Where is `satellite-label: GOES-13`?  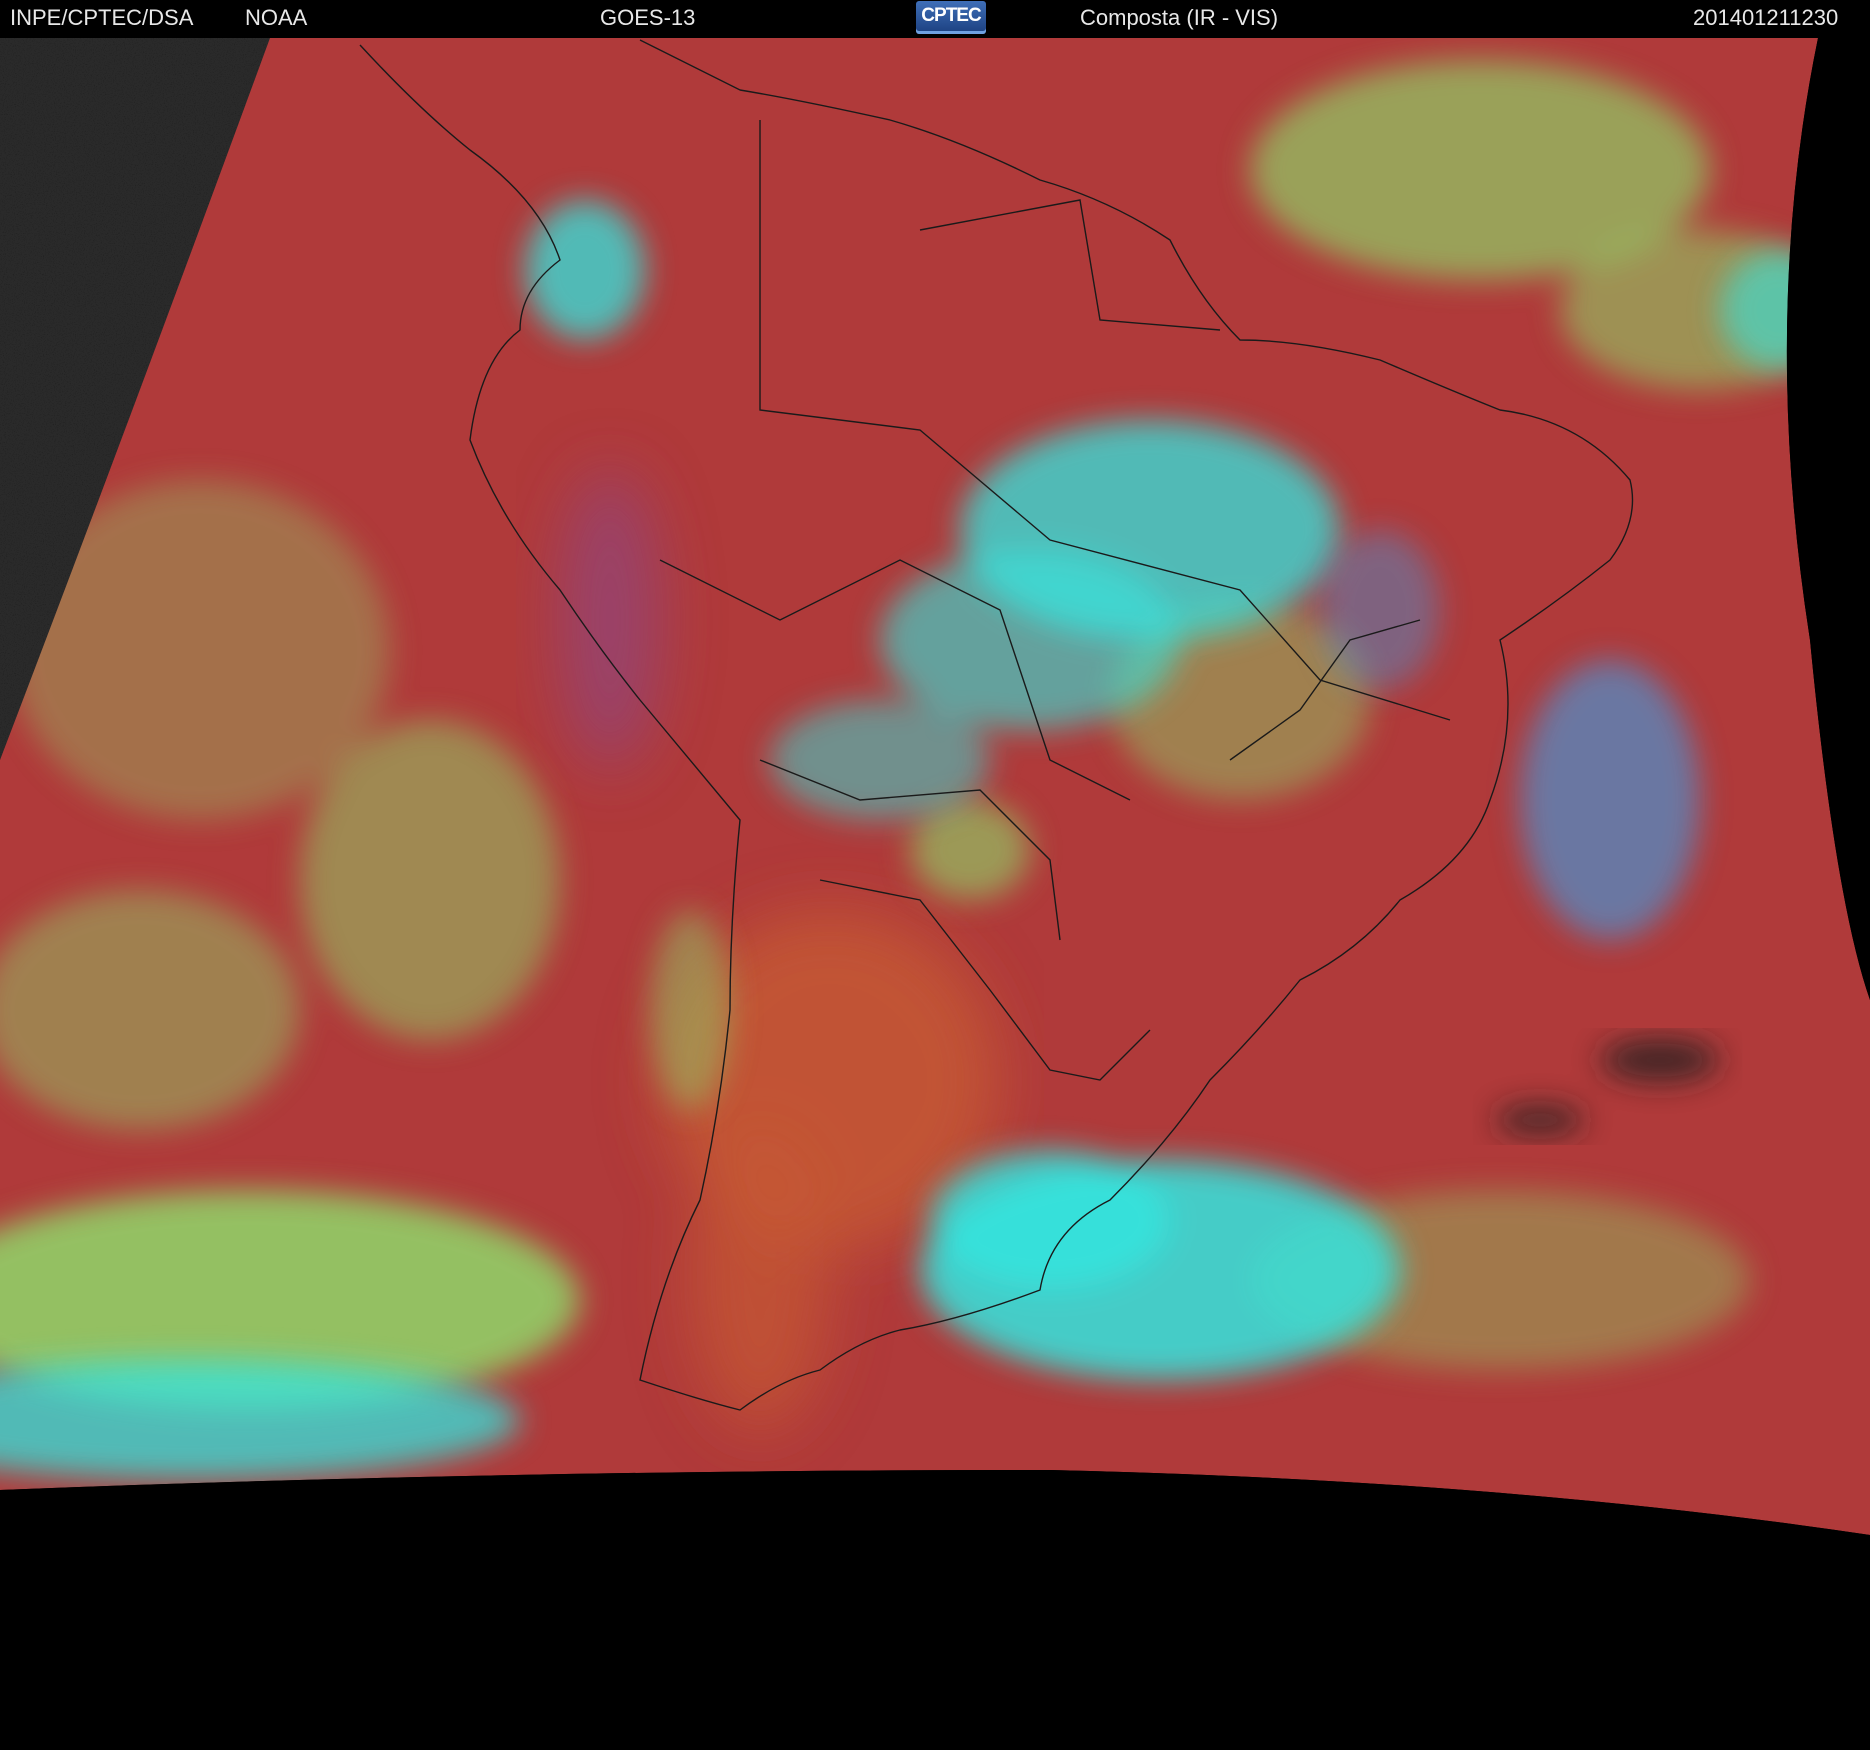 satellite-label: GOES-13 is located at coordinates (648, 17).